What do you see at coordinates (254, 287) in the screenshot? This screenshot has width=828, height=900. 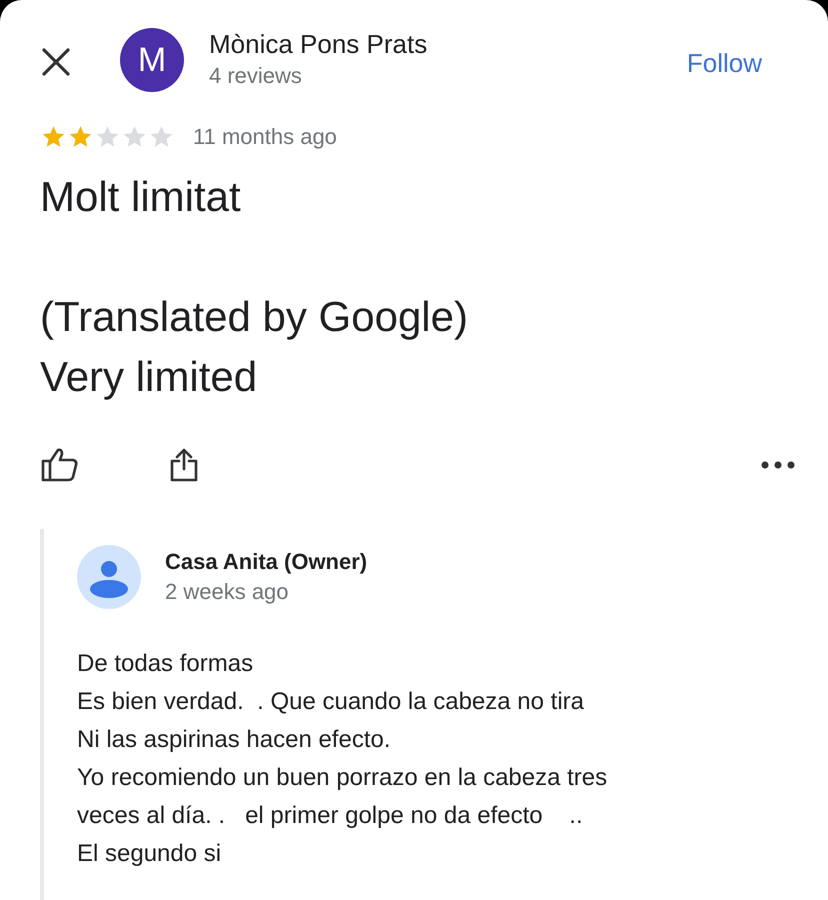 I see `review-text: Molt limitat (Translated by Google) Very limited` at bounding box center [254, 287].